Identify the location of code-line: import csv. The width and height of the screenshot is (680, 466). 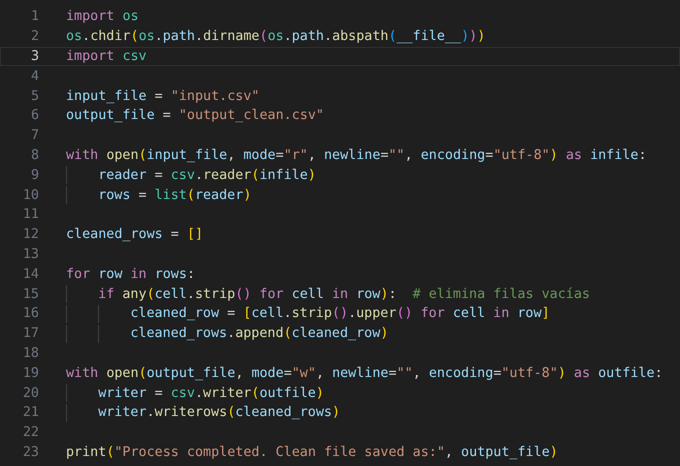
(106, 56).